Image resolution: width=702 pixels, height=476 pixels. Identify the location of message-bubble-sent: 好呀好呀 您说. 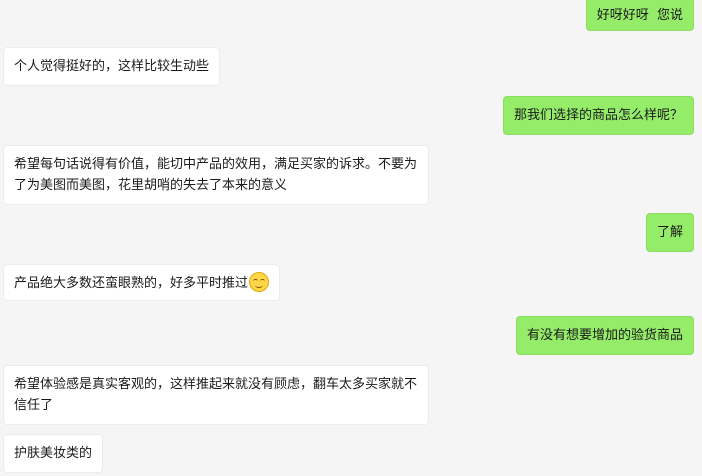
(639, 15).